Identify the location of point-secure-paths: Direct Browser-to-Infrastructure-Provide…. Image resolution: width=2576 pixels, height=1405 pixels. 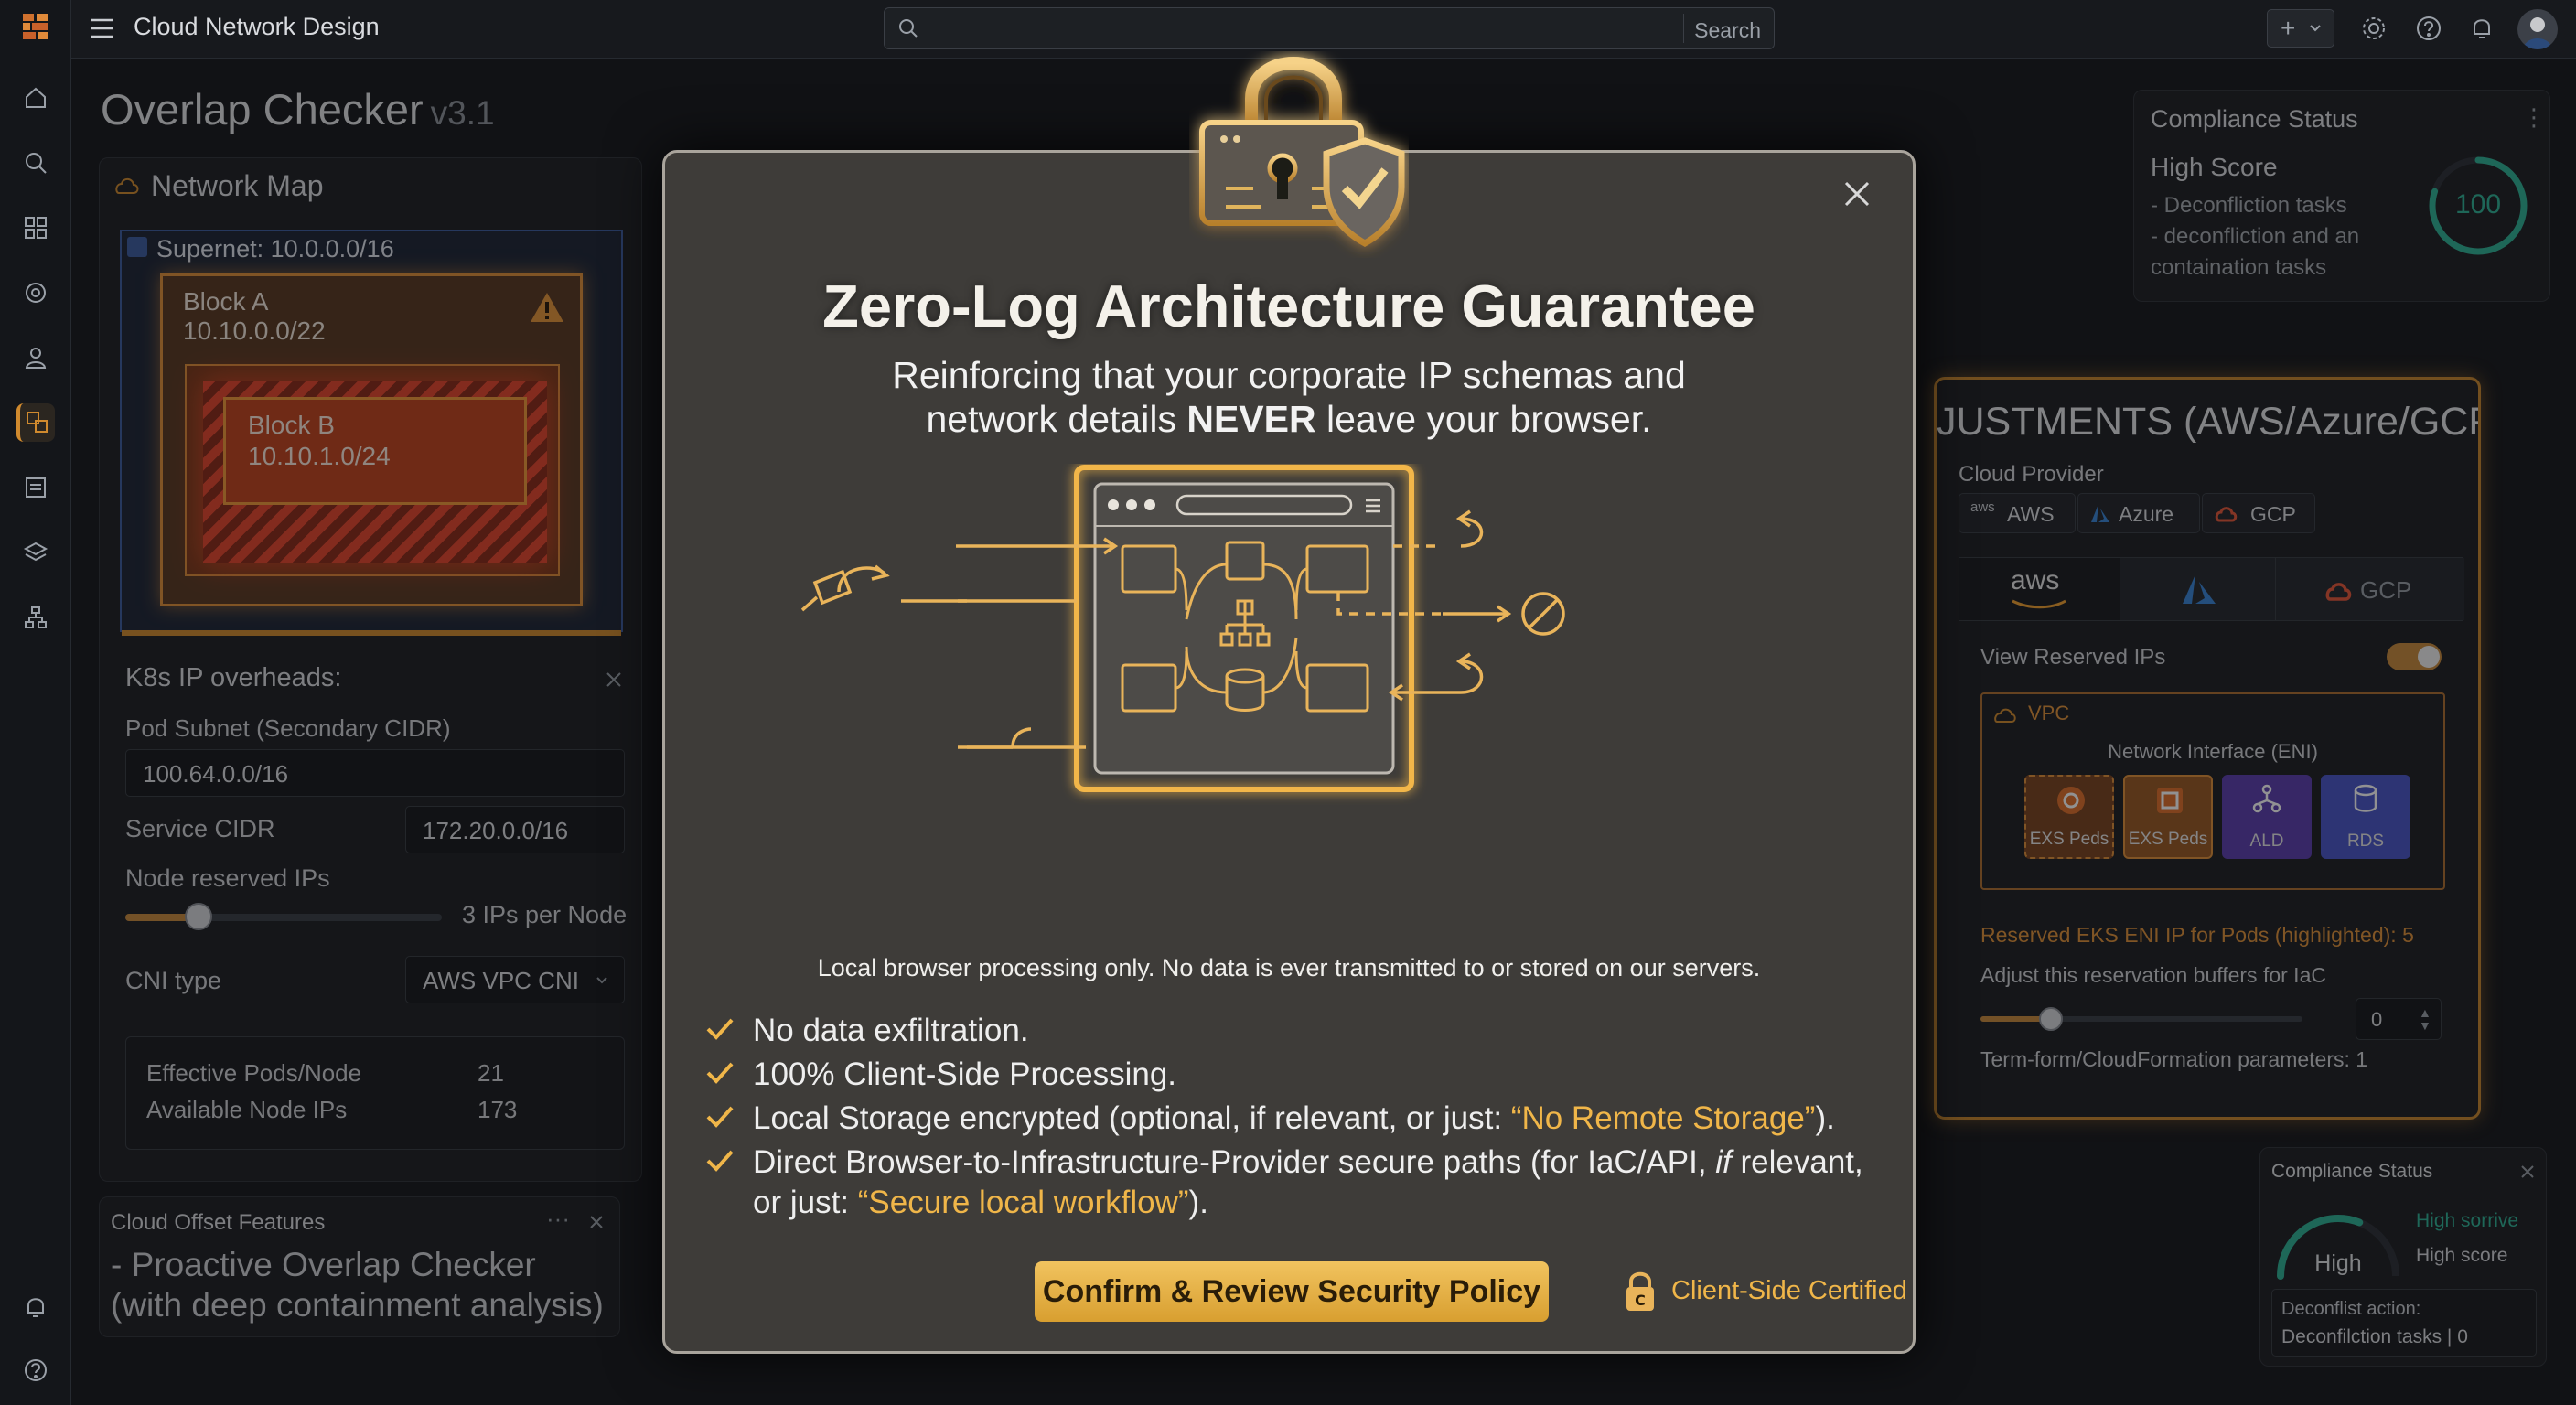
(1284, 1182).